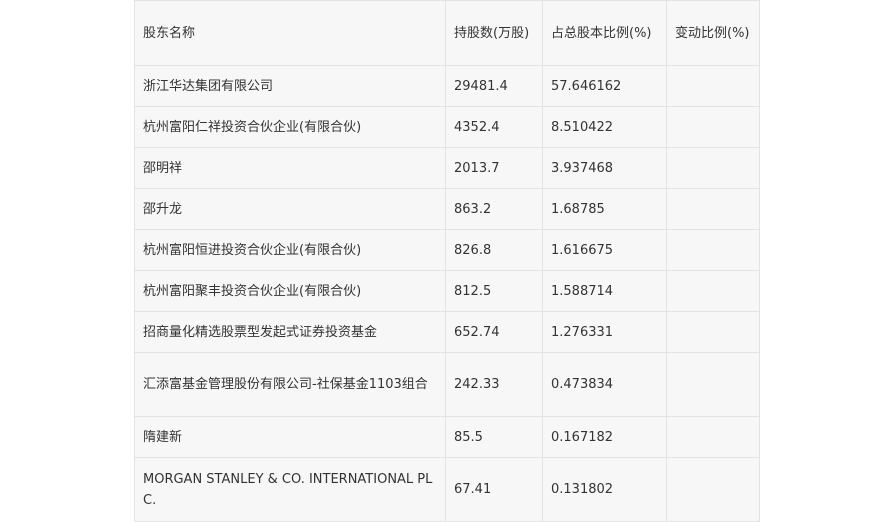 This screenshot has width=893, height=522. Describe the element at coordinates (290, 489) in the screenshot. I see `cell-name: MORGAN STANLEY & CO. INTERNATIONAL PLC.` at that location.